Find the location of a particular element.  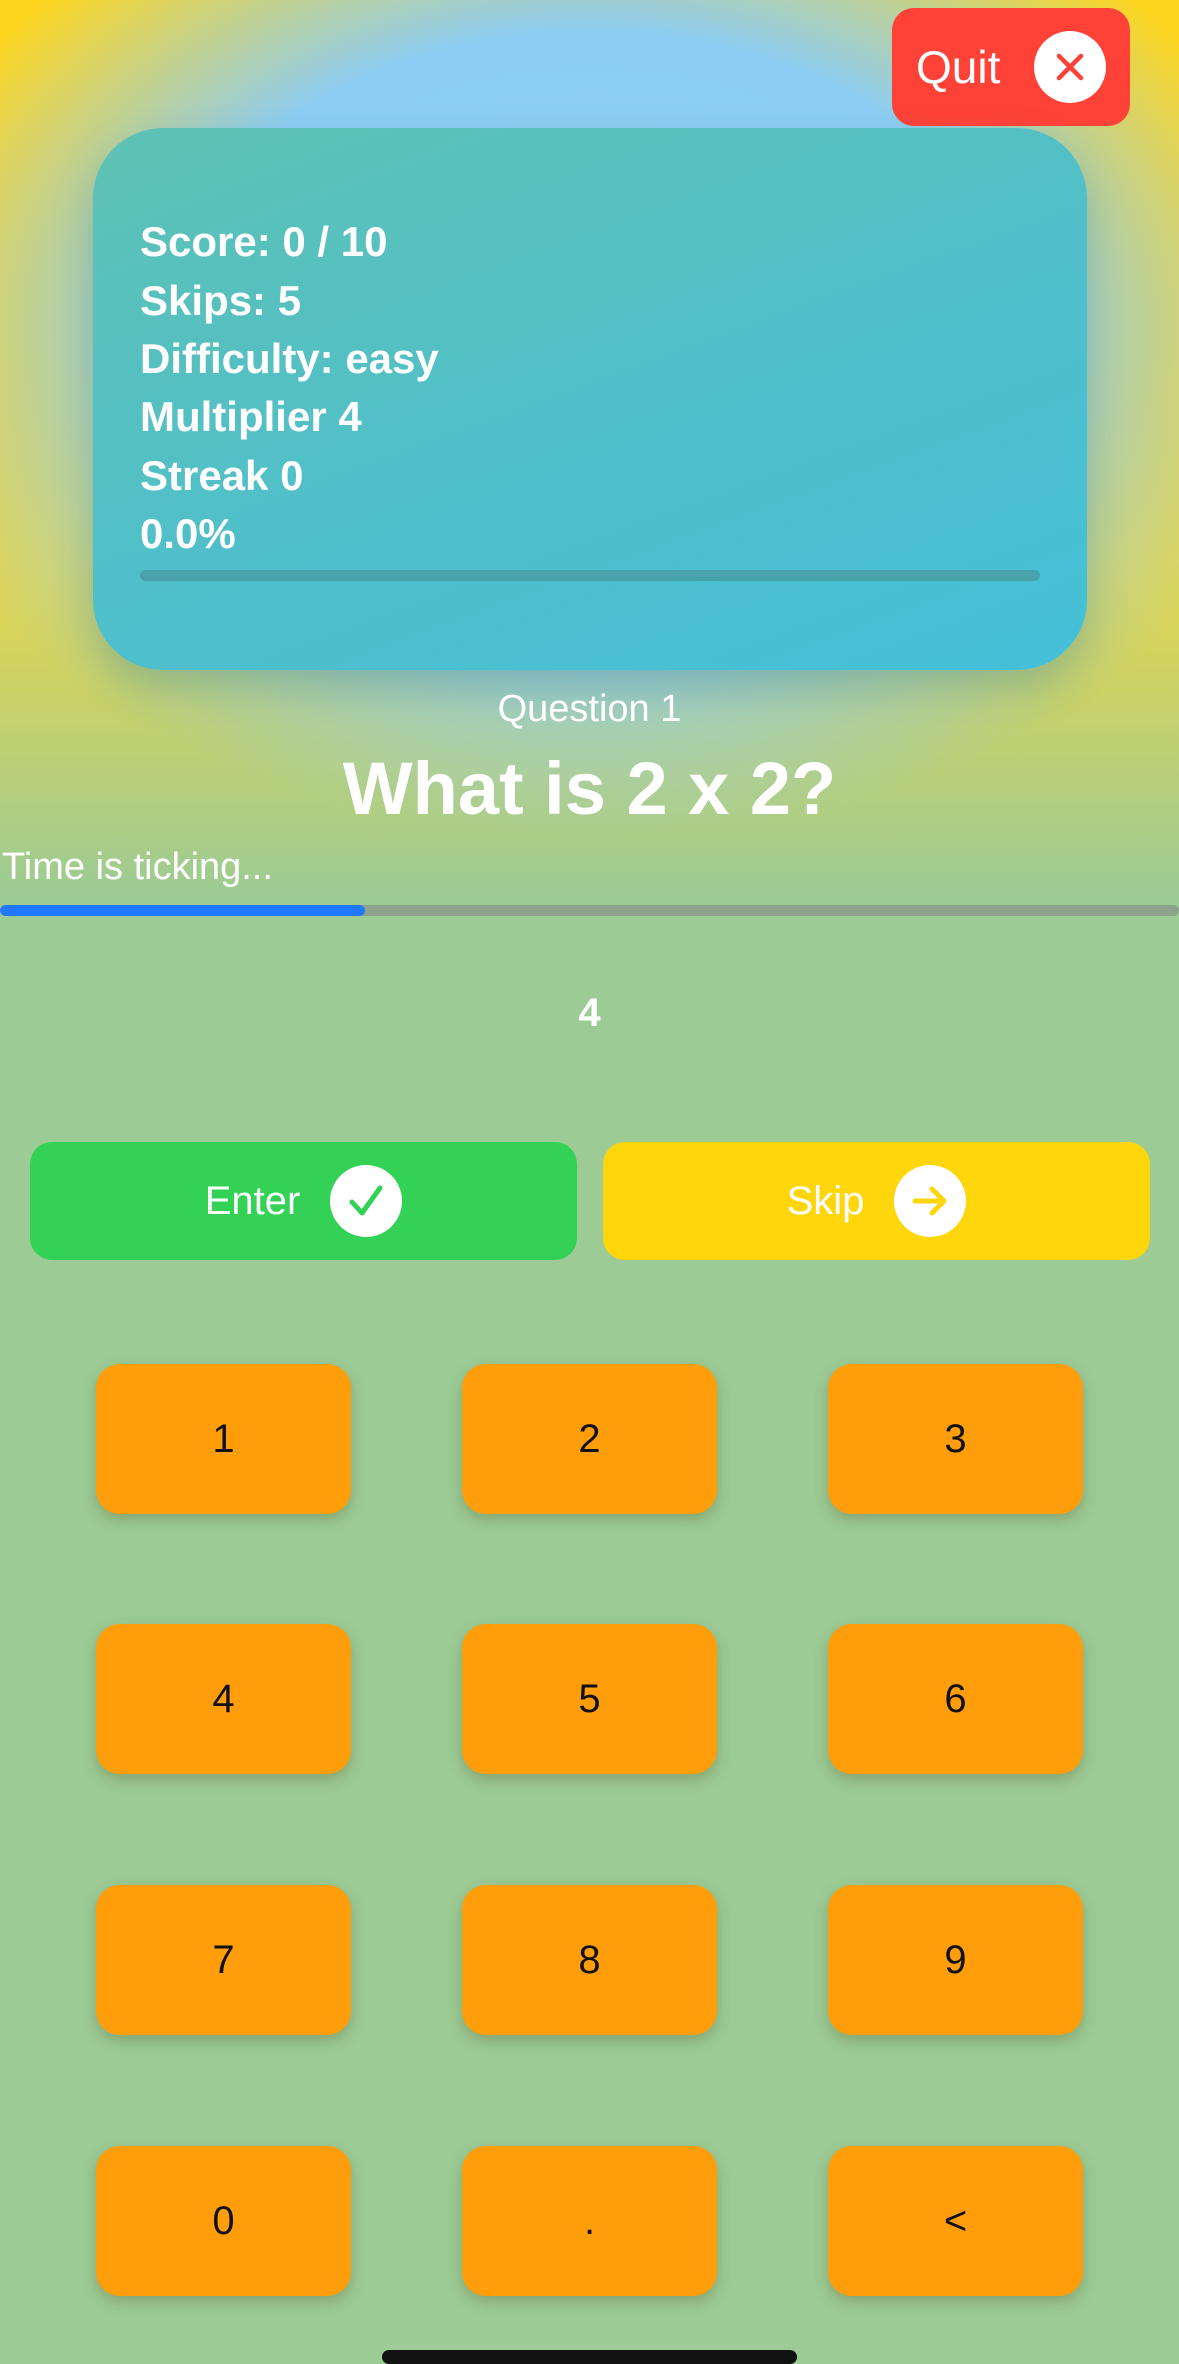

keypad-key-6: 6 is located at coordinates (955, 1699).